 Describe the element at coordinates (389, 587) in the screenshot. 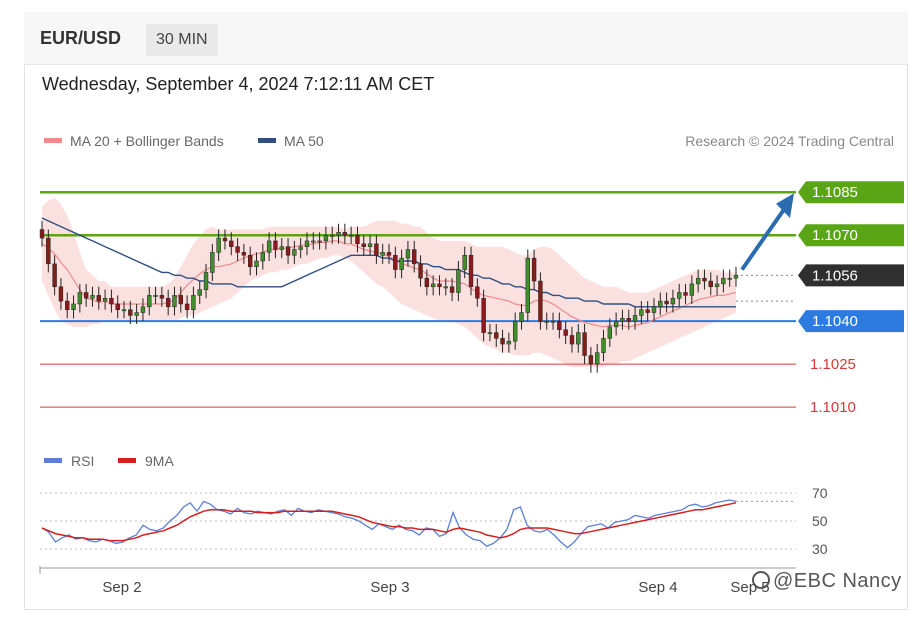

I see `x-tick-label-2: Sep 3` at that location.